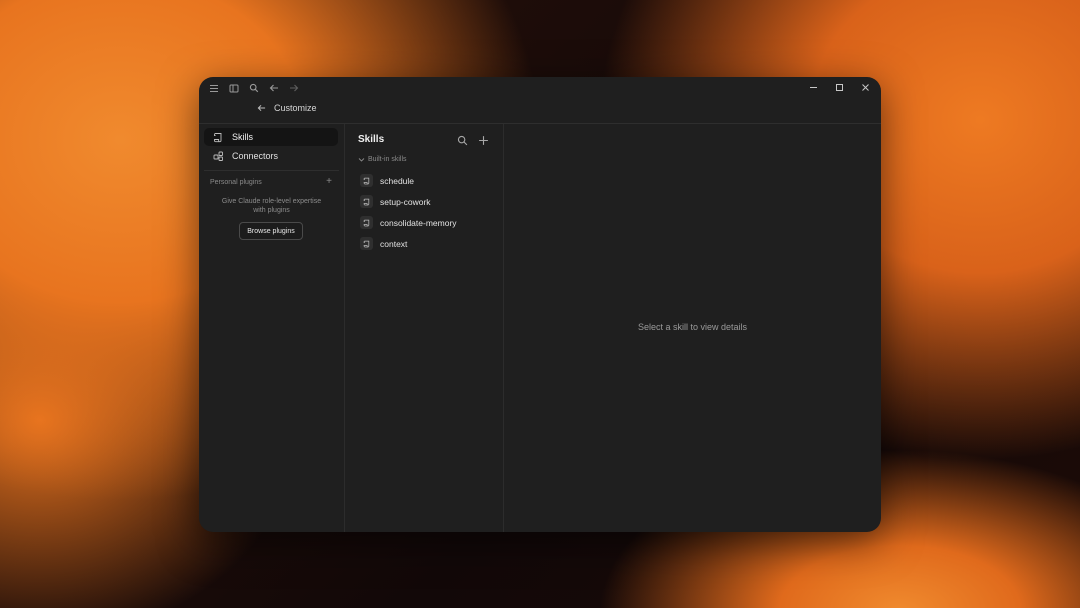 Image resolution: width=1080 pixels, height=608 pixels. Describe the element at coordinates (254, 88) in the screenshot. I see `search-icon` at that location.